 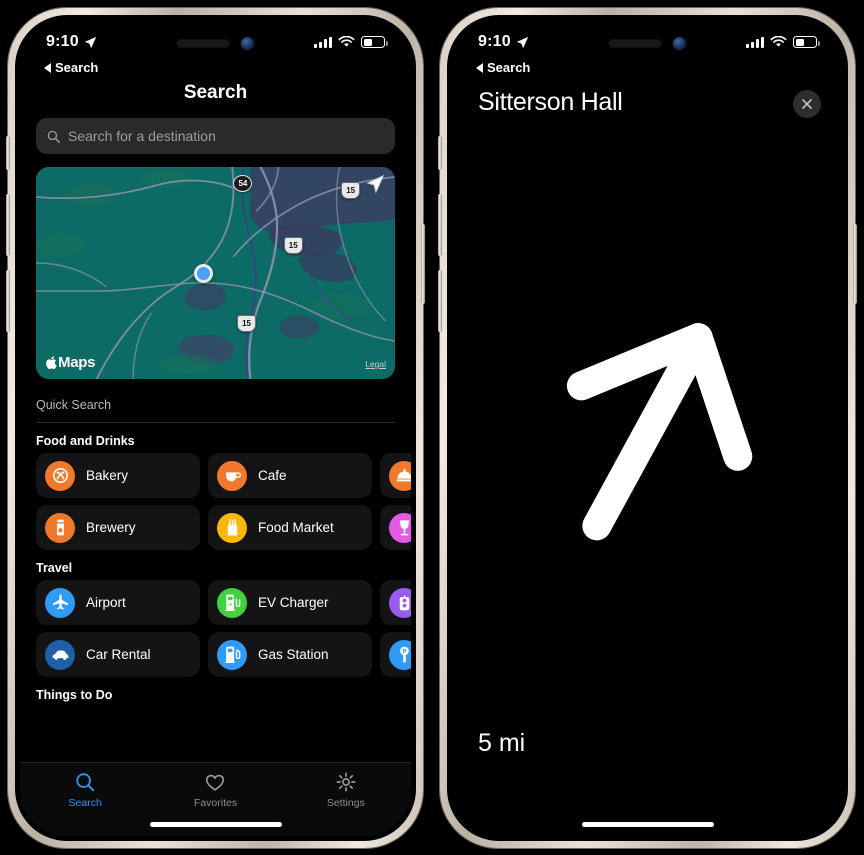 I want to click on close-button, so click(x=807, y=104).